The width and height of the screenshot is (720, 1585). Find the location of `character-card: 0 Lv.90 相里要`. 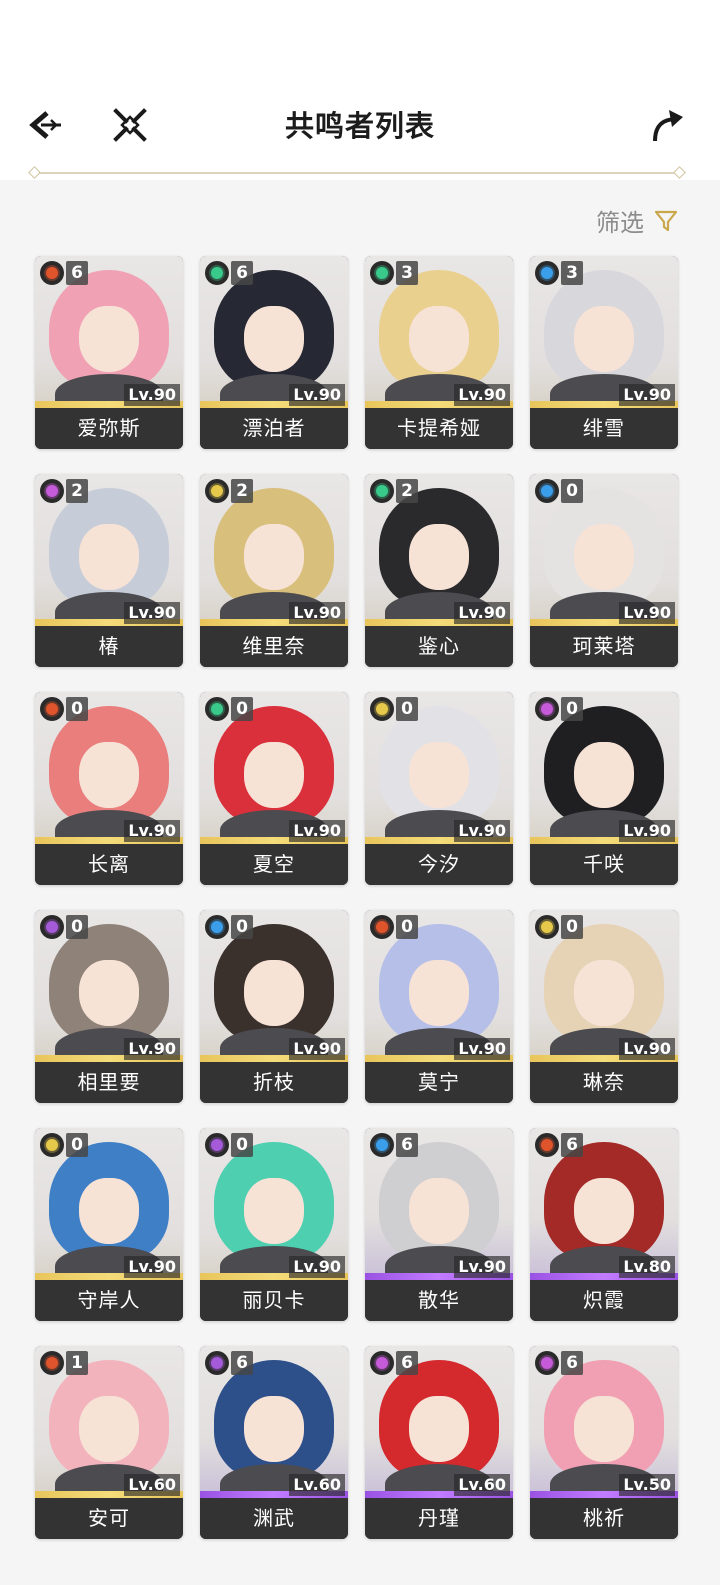

character-card: 0 Lv.90 相里要 is located at coordinates (109, 1006).